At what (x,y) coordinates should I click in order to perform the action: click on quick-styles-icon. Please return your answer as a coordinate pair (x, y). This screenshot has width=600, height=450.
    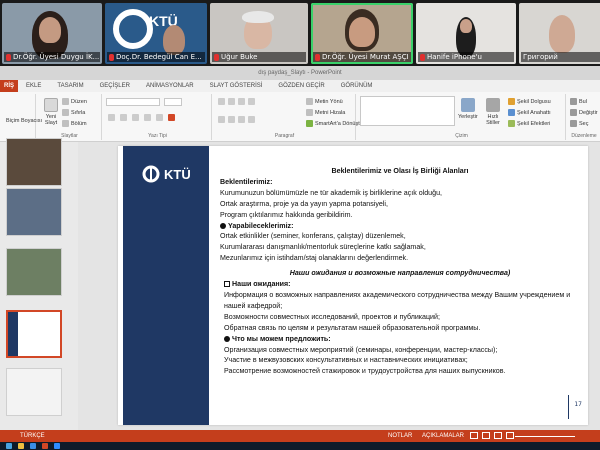
    Looking at the image, I should click on (493, 105).